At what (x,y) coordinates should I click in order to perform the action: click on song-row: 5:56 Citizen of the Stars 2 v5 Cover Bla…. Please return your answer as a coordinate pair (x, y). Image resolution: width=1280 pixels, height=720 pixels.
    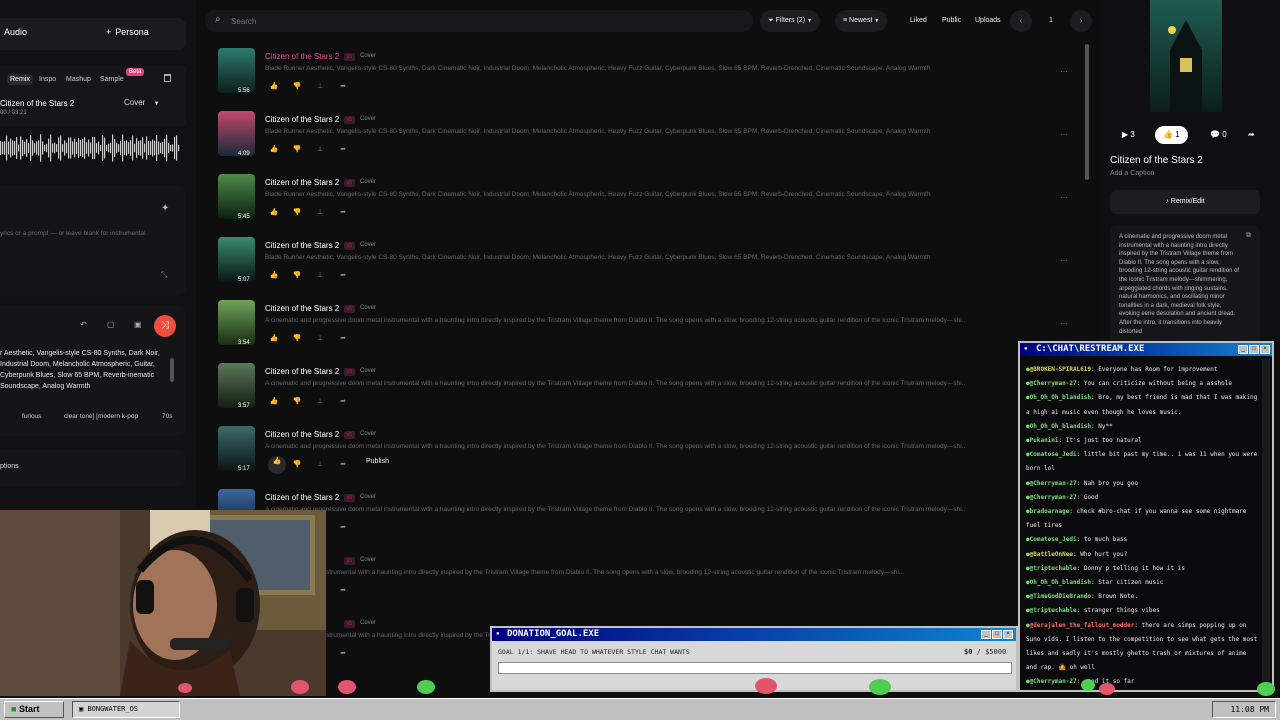
    Looking at the image, I should click on (644, 75).